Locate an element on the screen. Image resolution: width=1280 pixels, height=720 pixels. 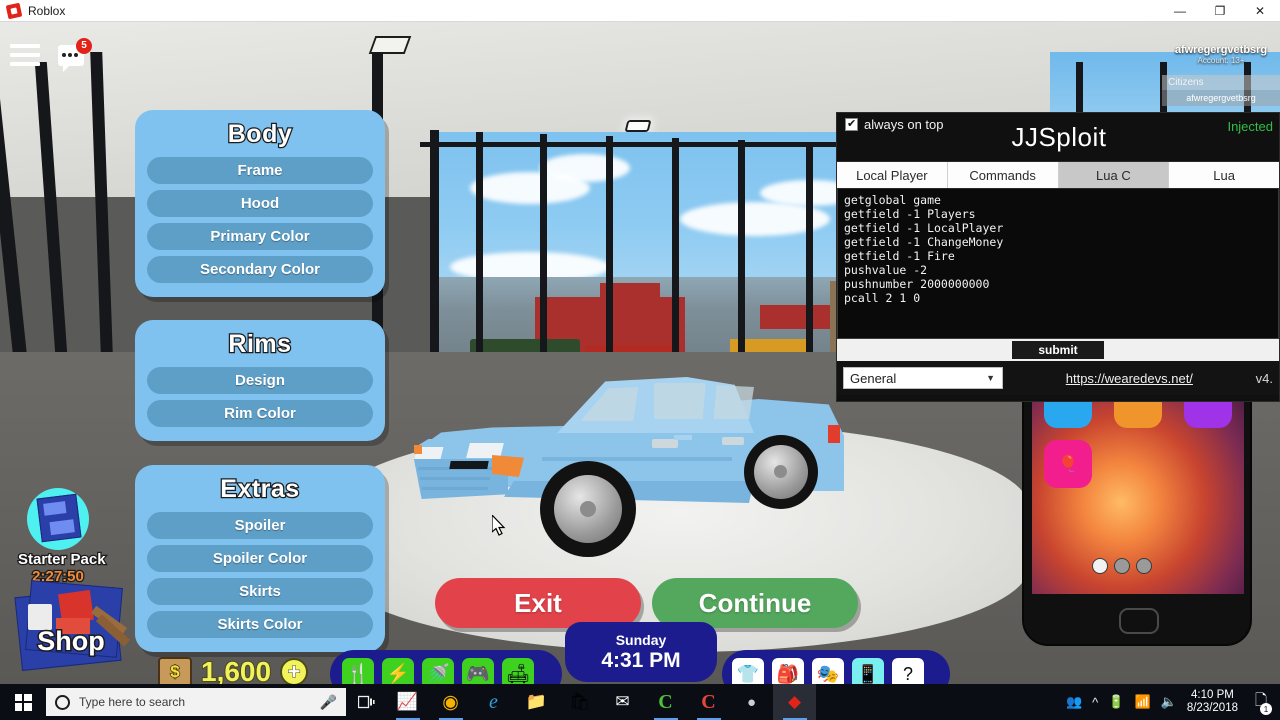
phone-home-button is located at coordinates (1139, 621).